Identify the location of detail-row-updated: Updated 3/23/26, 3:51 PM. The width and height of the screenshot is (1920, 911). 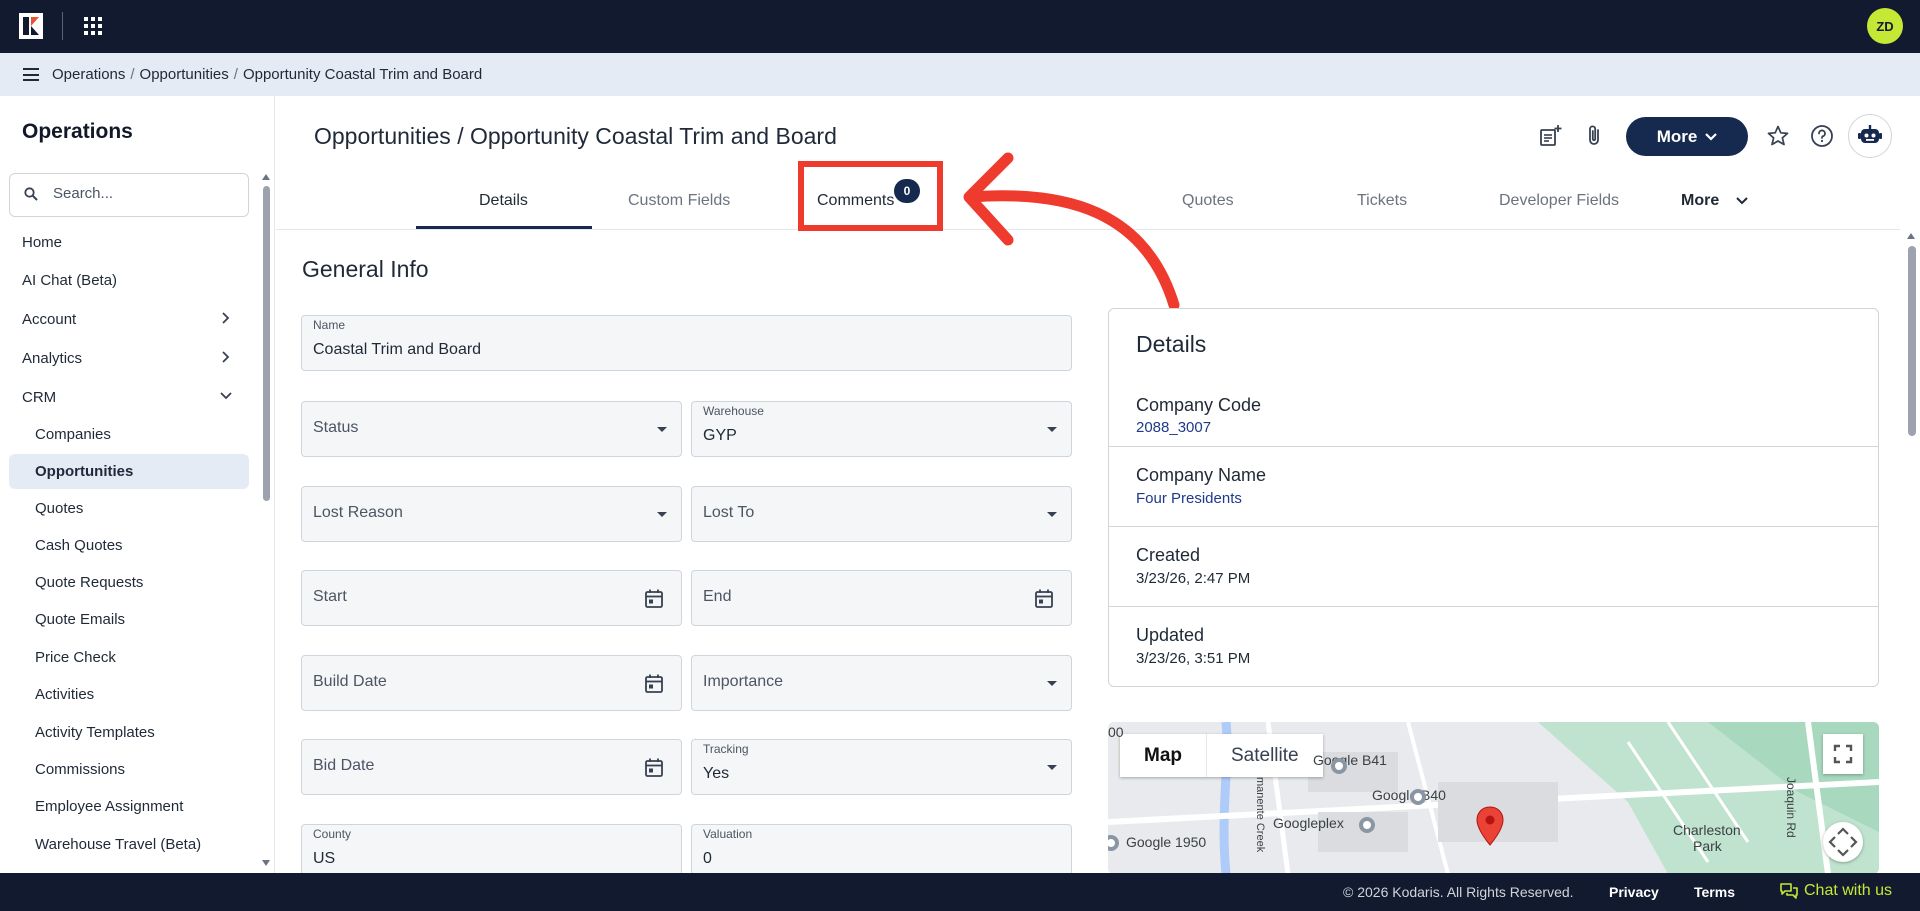
(1493, 646).